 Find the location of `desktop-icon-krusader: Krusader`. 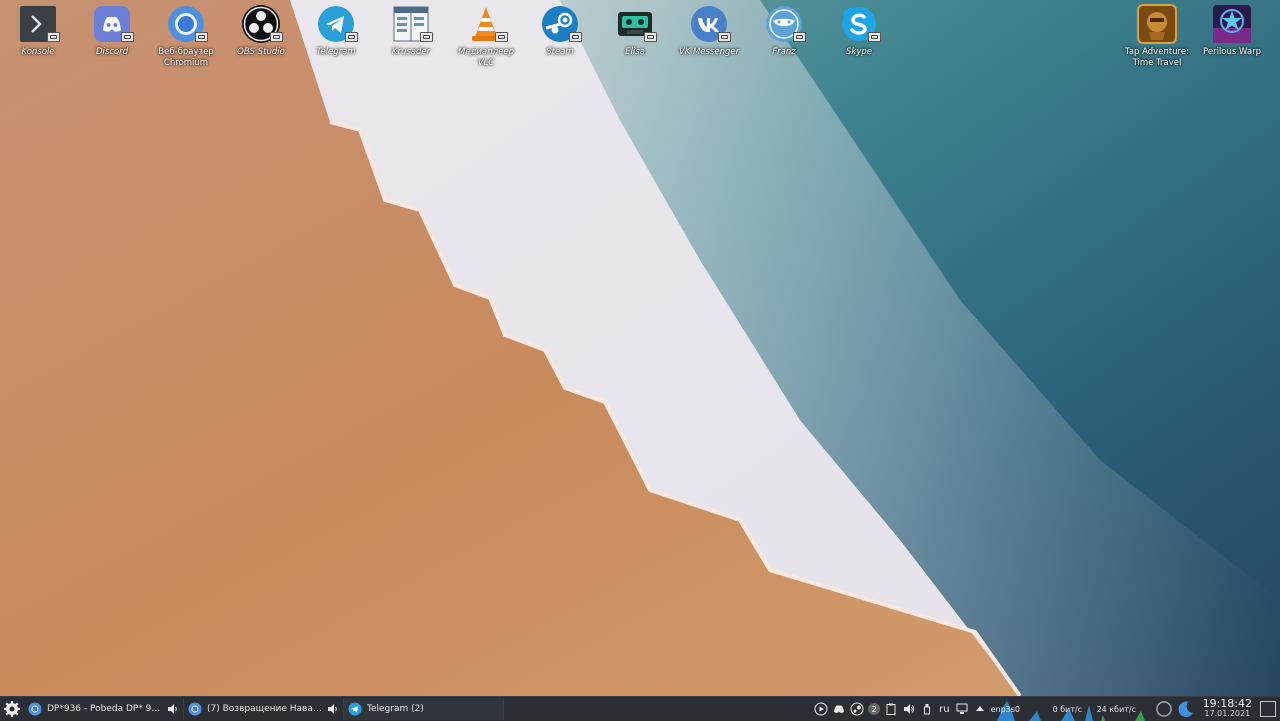

desktop-icon-krusader: Krusader is located at coordinates (411, 31).